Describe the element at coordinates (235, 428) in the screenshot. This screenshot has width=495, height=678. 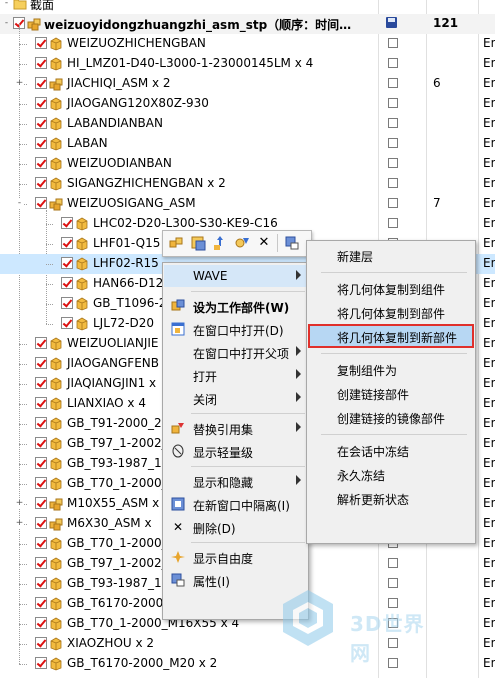
I see `context-menu-item: 替换引用集` at that location.